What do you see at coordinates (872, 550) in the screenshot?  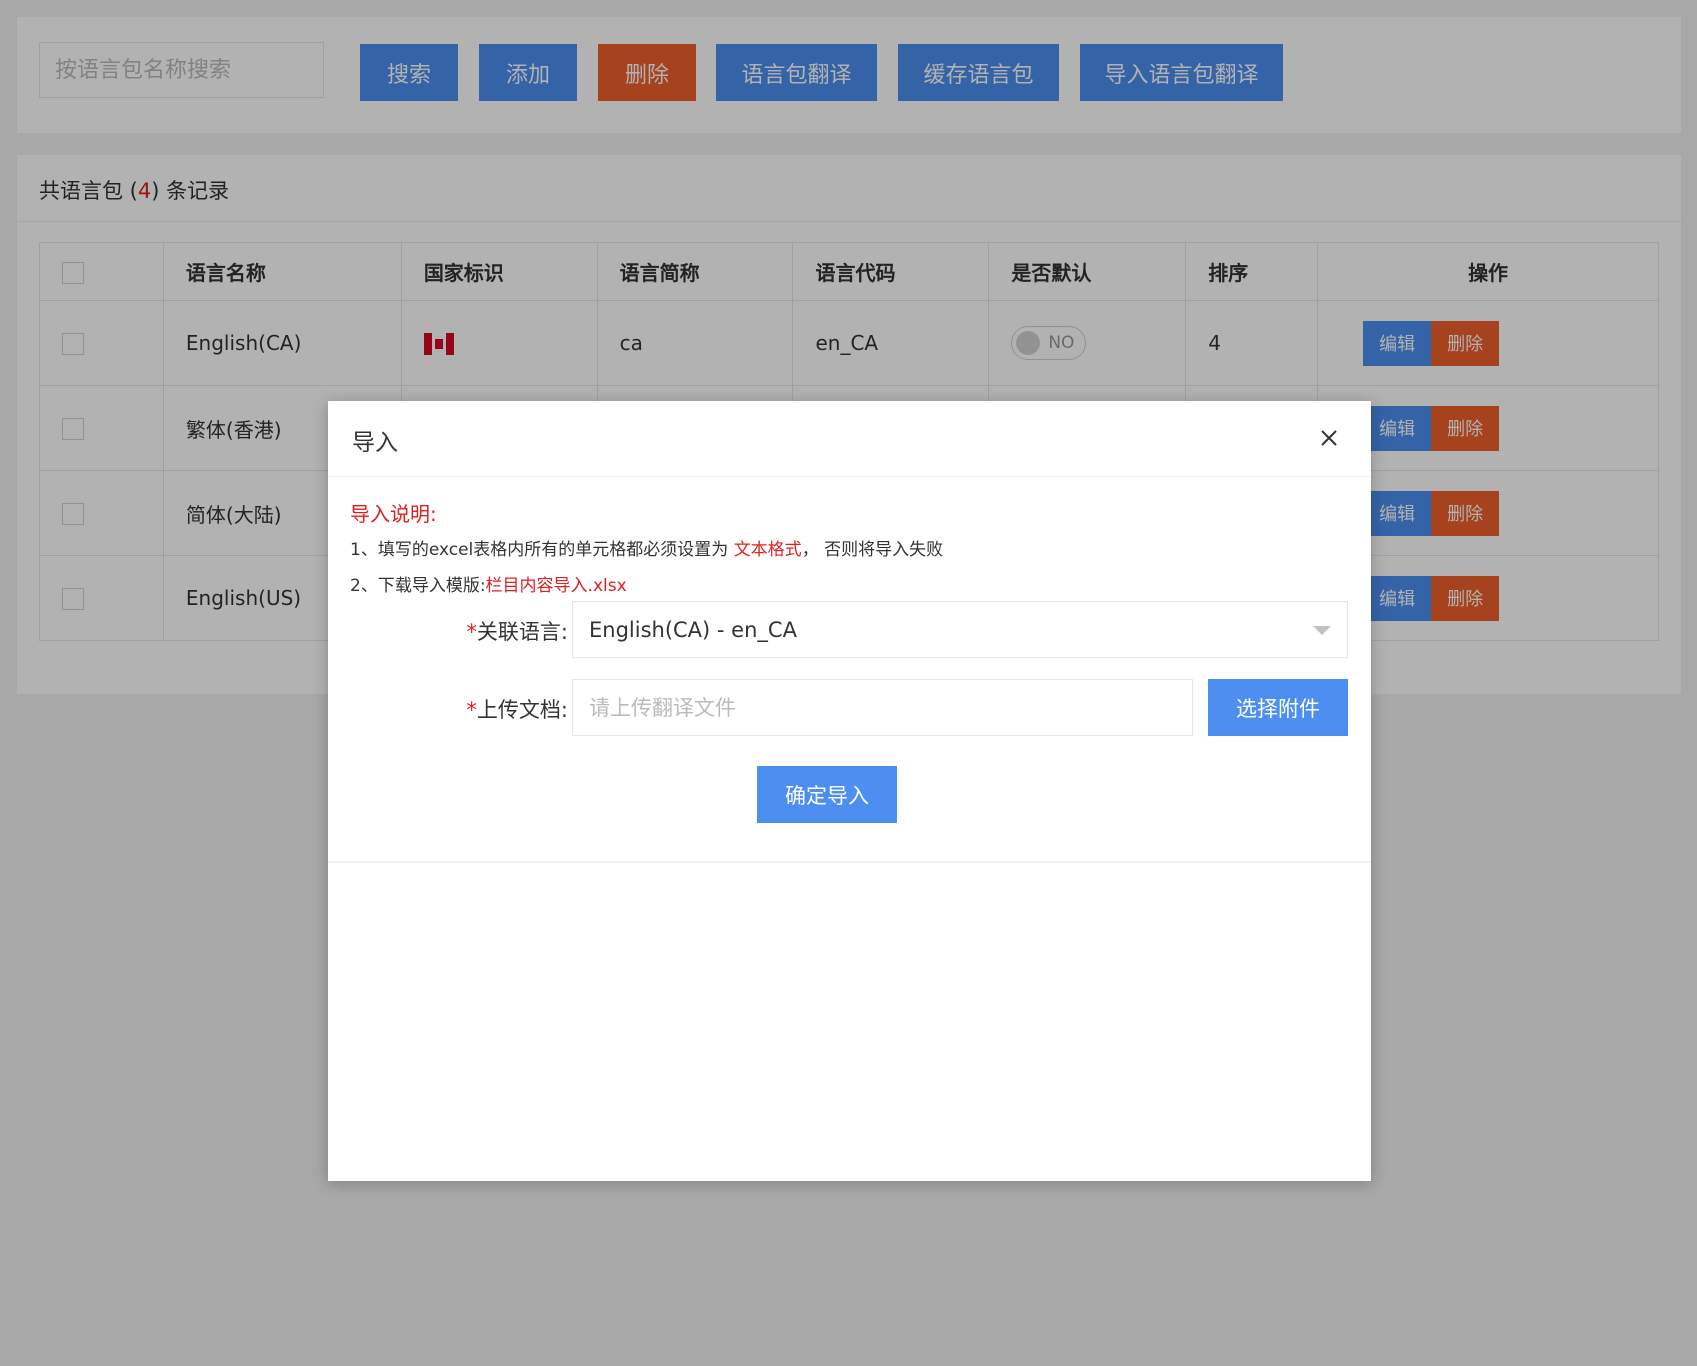 I see `note1-suffix: ， 否则将导入失败` at bounding box center [872, 550].